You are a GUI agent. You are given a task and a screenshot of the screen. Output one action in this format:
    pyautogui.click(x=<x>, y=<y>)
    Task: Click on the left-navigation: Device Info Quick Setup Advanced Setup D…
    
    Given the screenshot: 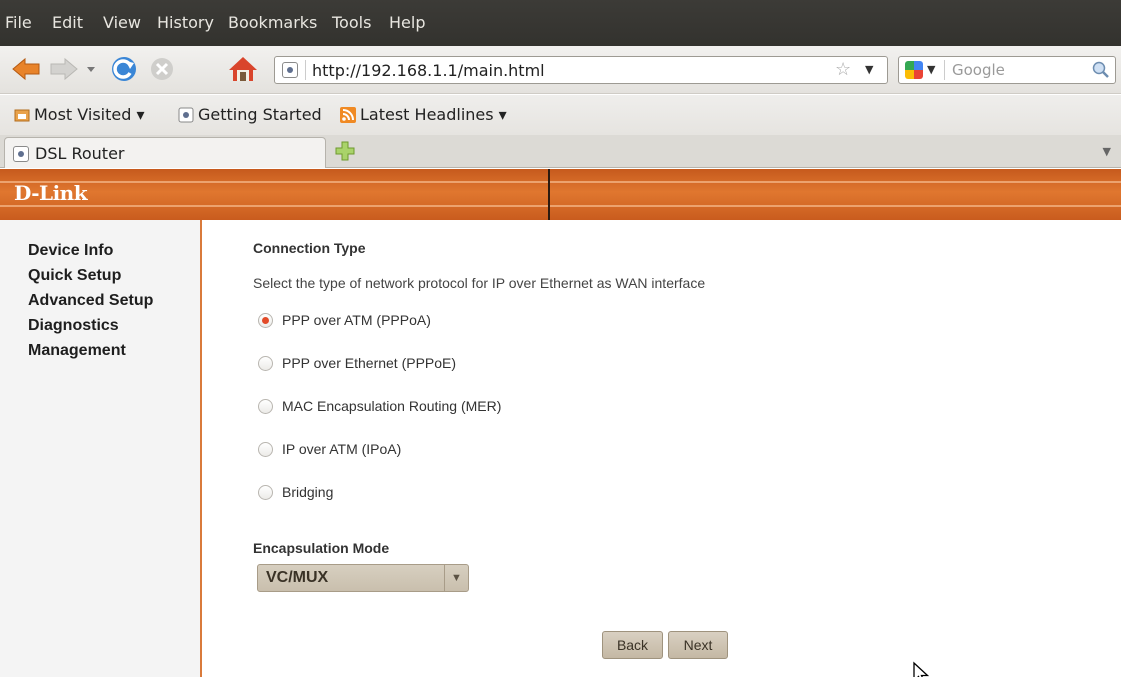 What is the action you would take?
    pyautogui.click(x=101, y=448)
    